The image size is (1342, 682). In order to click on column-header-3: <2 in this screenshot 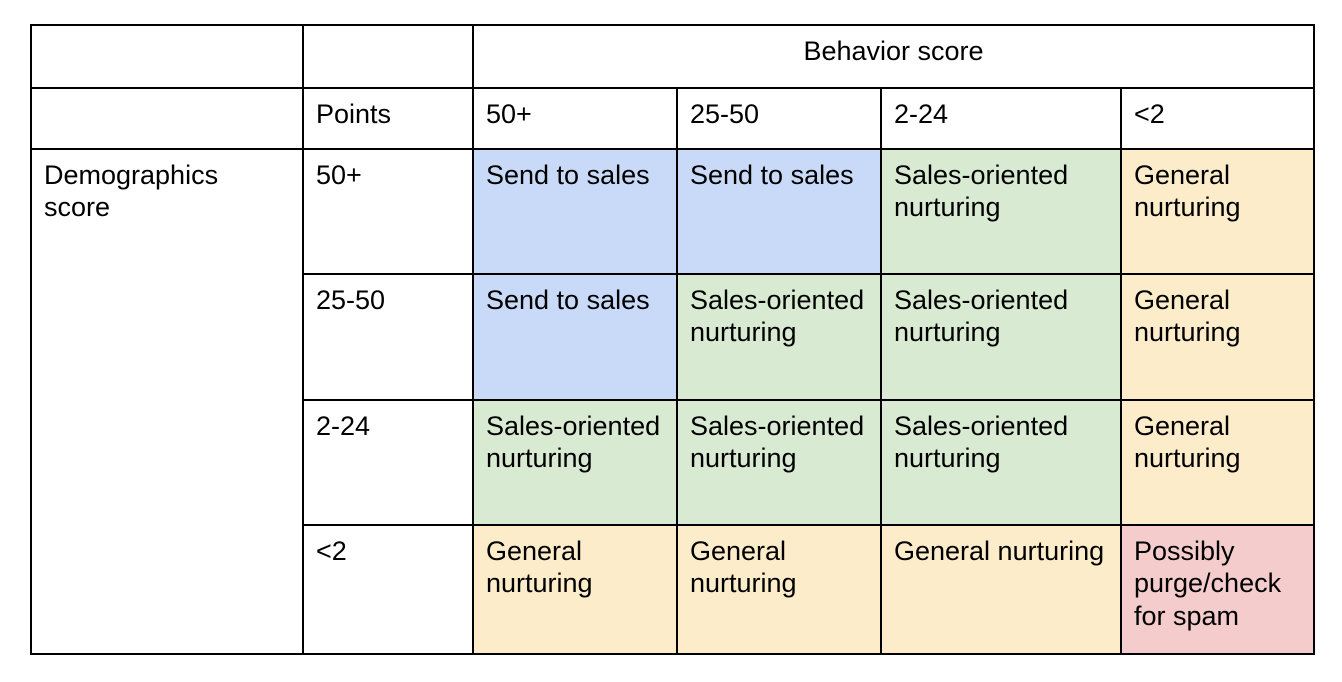, I will do `click(1217, 118)`.